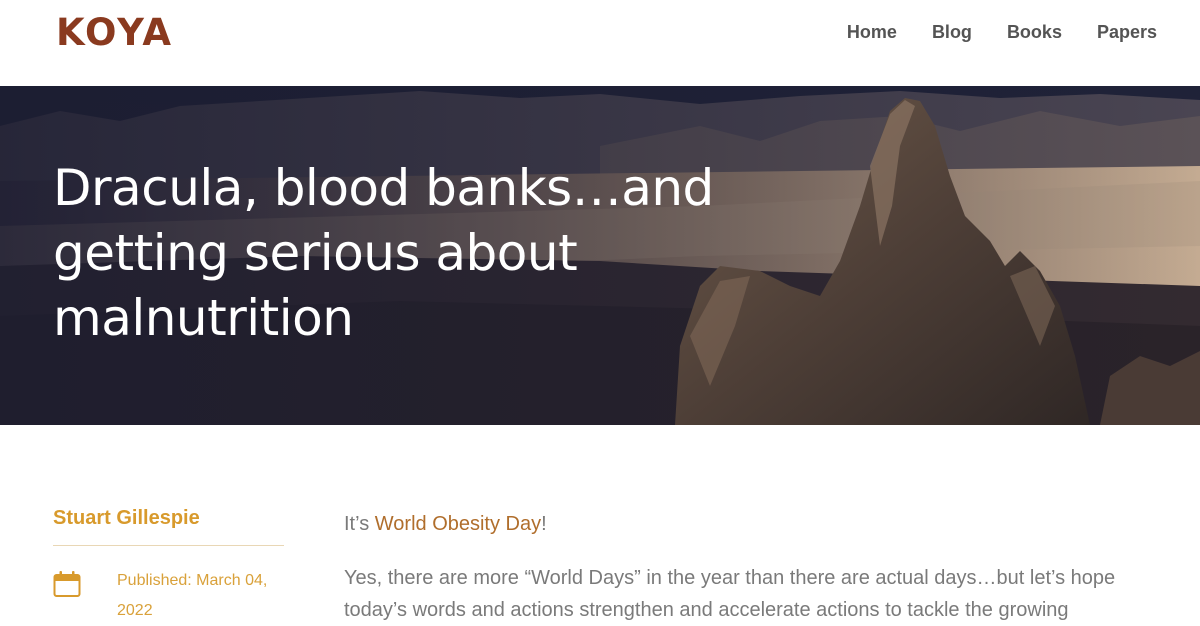 The width and height of the screenshot is (1200, 626). What do you see at coordinates (754, 524) in the screenshot?
I see `post-intro: It’s World Obesity Day!` at bounding box center [754, 524].